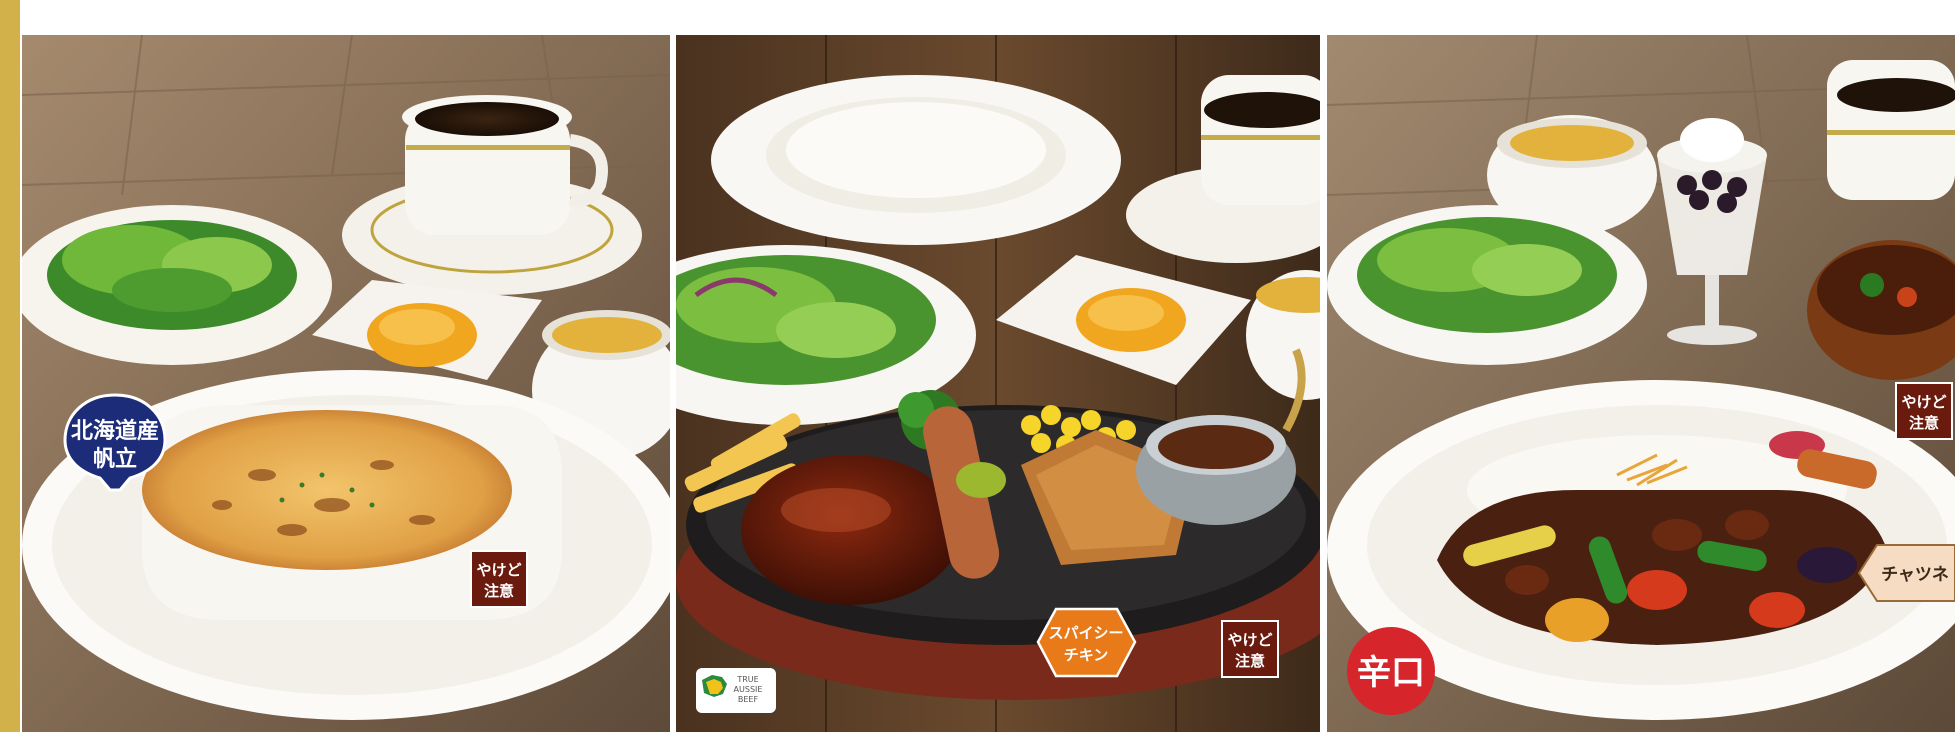  Describe the element at coordinates (1086, 655) in the screenshot. I see `spicy-tag-line2: チキン` at that location.